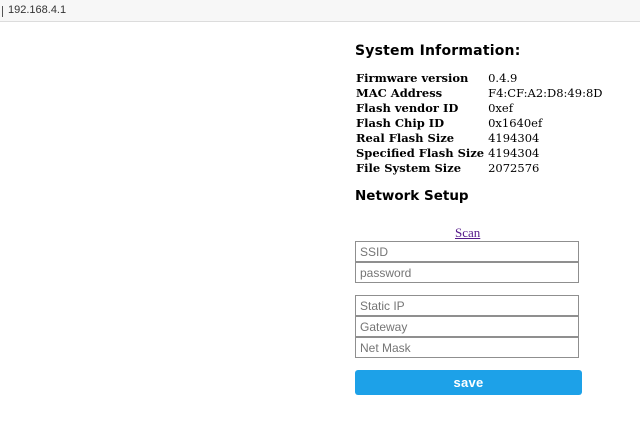 The image size is (640, 428). I want to click on gateway-input, so click(467, 326).